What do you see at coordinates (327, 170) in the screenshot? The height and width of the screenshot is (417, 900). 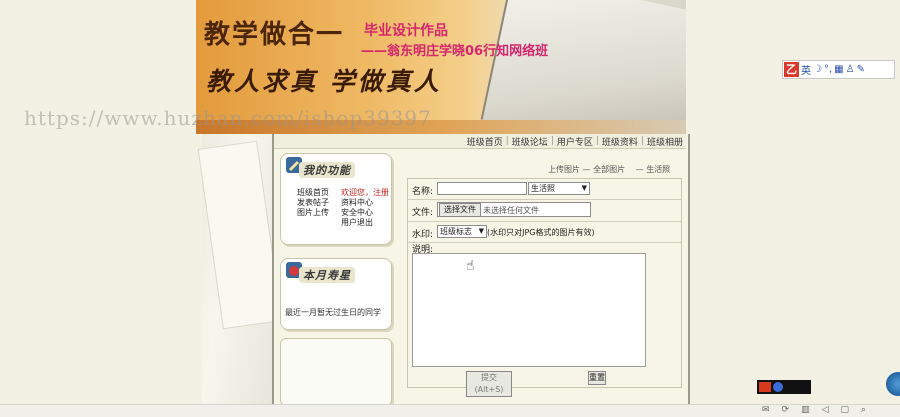 I see `user-panel-title: 我的功能` at bounding box center [327, 170].